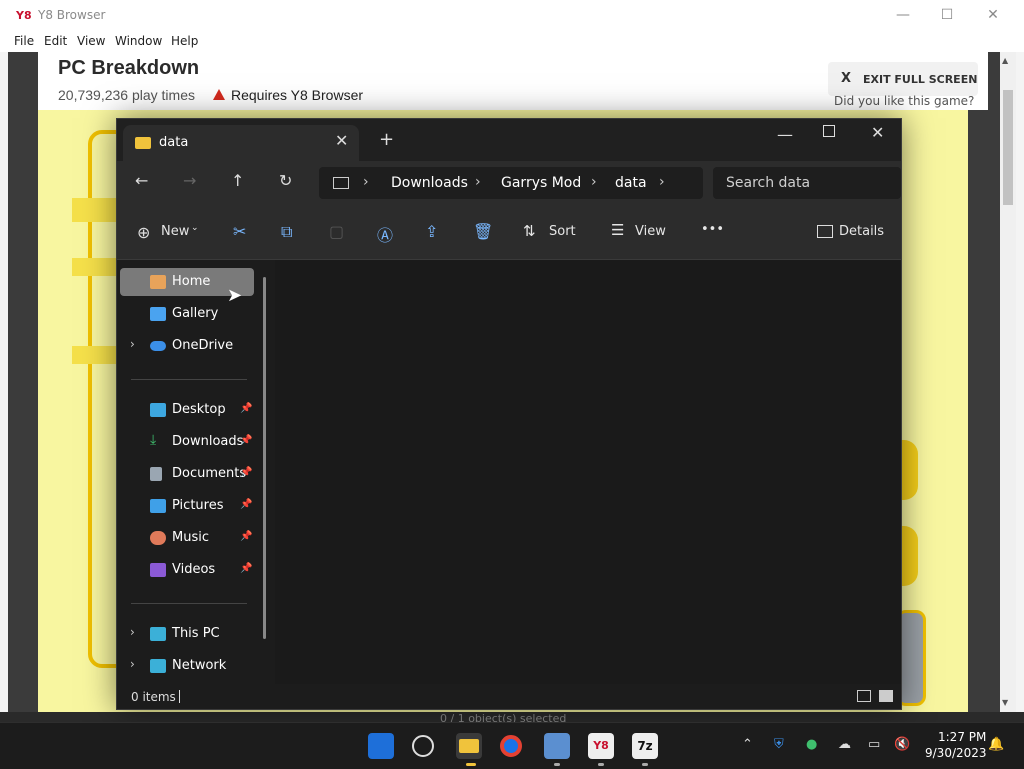 The image size is (1024, 769). Describe the element at coordinates (1008, 147) in the screenshot. I see `scrollbar-thumb` at that location.